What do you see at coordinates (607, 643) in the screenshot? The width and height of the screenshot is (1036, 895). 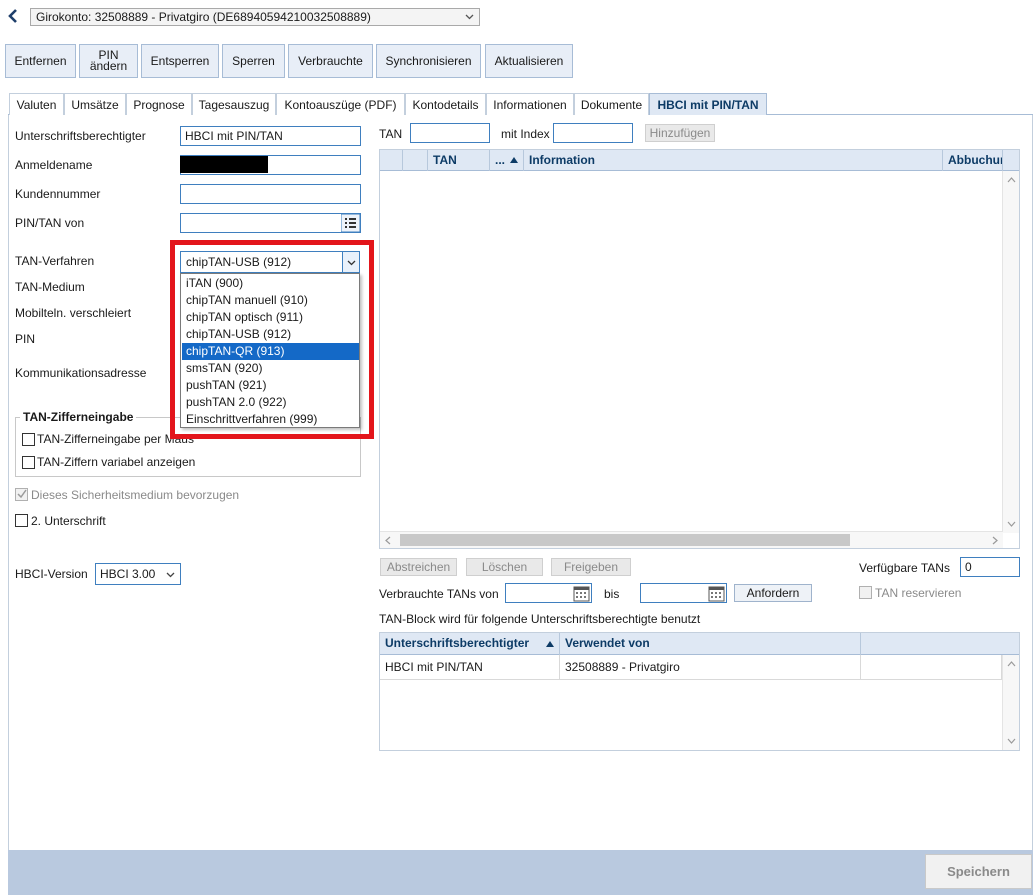 I see `column-header-label: Verwendet von` at bounding box center [607, 643].